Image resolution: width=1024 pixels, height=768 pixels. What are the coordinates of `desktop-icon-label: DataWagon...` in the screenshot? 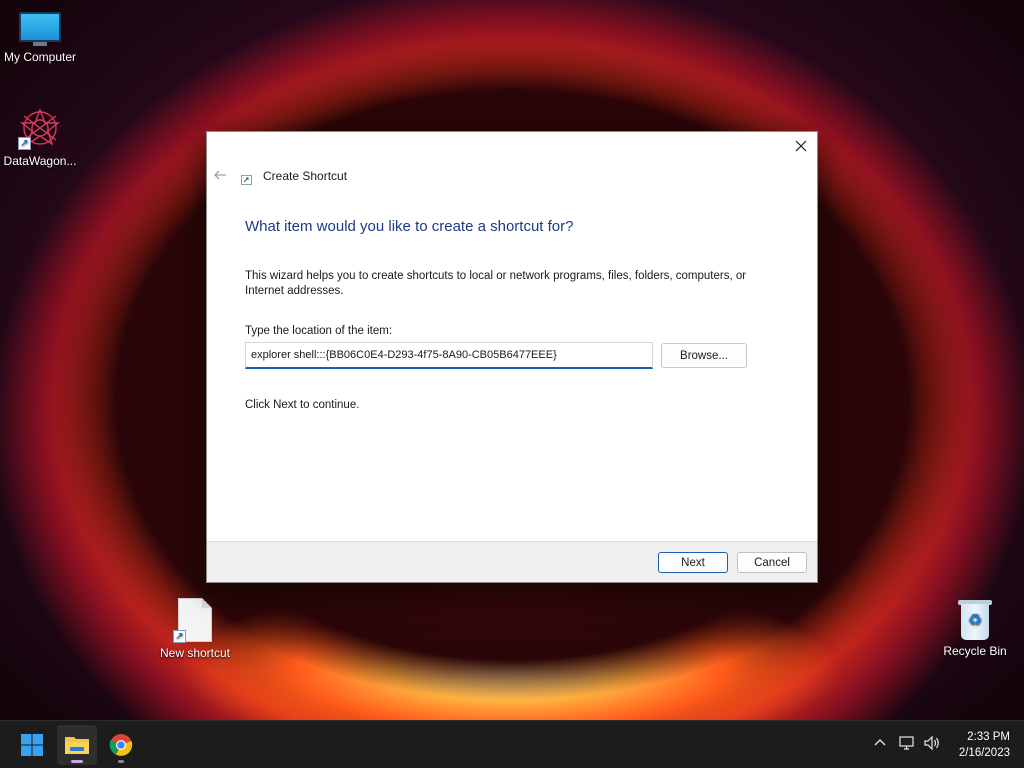 It's located at (40, 161).